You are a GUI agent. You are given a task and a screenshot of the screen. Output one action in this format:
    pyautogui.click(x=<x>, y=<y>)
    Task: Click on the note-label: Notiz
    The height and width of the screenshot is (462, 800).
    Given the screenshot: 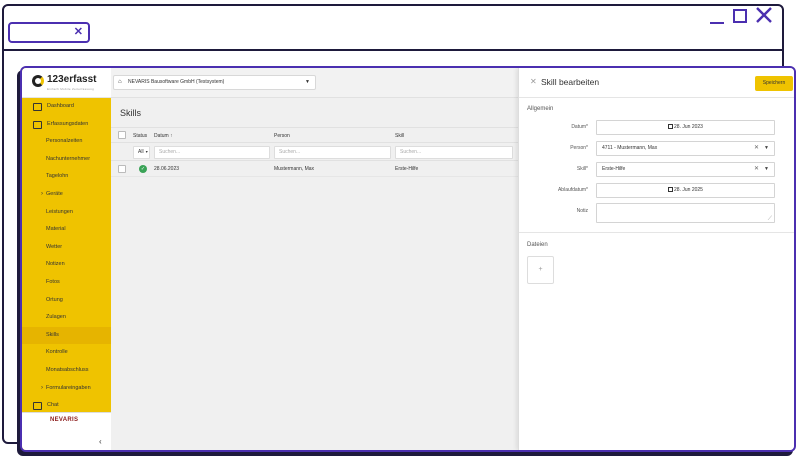 What is the action you would take?
    pyautogui.click(x=582, y=211)
    